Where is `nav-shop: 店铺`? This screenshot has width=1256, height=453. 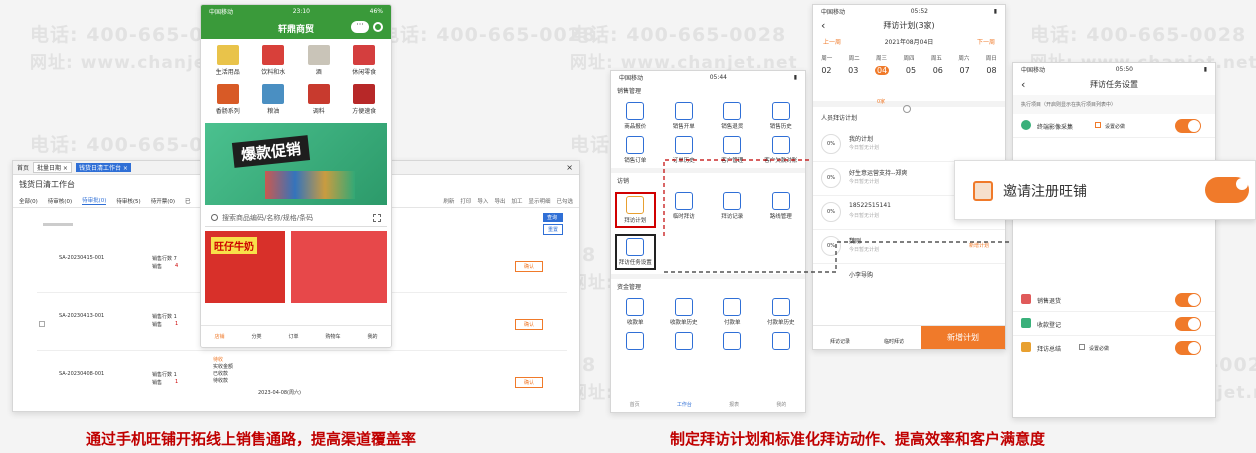
nav-shop: 店铺 is located at coordinates (219, 336).